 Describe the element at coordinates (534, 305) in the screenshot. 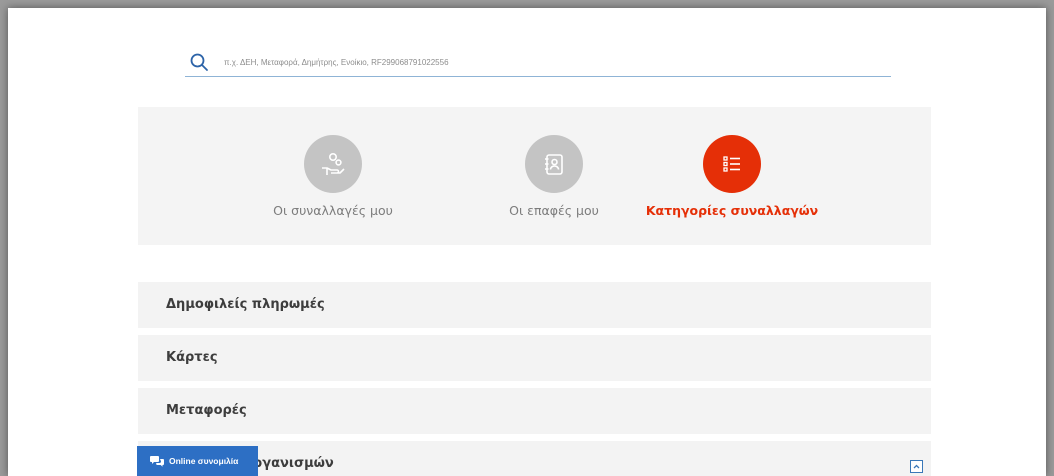

I see `category-popular-payments: Δημοφιλείς πληρωμές` at that location.